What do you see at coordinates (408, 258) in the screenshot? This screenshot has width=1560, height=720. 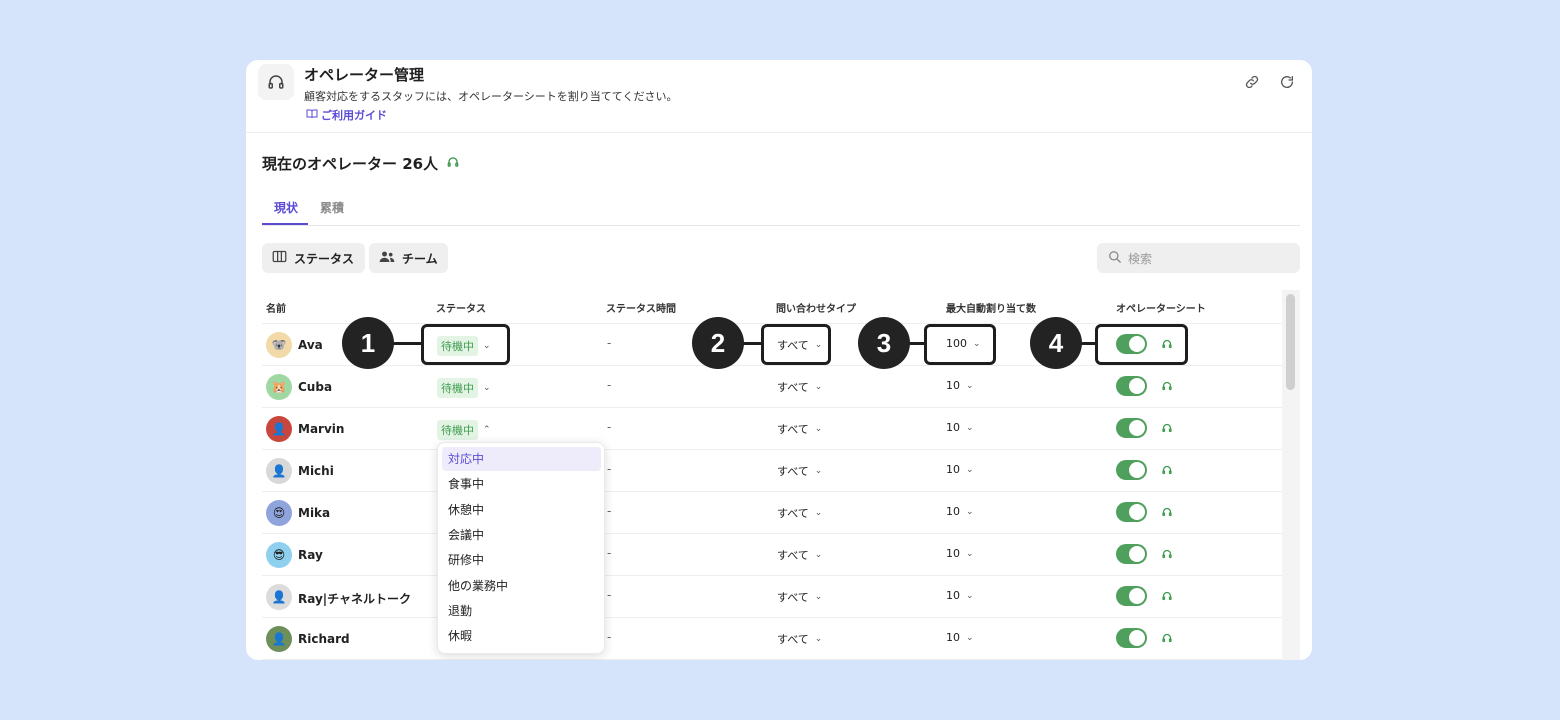 I see `team-filter-button: チーム` at bounding box center [408, 258].